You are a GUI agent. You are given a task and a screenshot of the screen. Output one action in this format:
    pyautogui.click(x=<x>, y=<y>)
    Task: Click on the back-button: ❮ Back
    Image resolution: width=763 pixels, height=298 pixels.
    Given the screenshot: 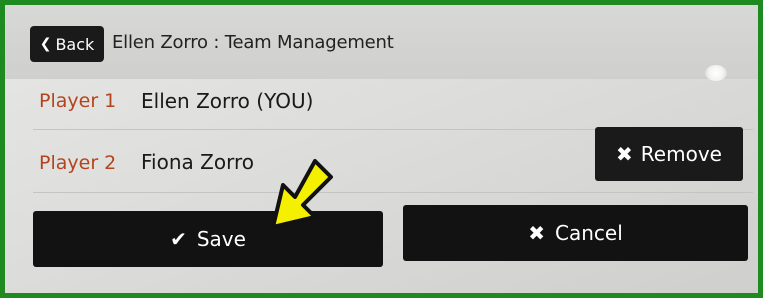 What is the action you would take?
    pyautogui.click(x=67, y=44)
    